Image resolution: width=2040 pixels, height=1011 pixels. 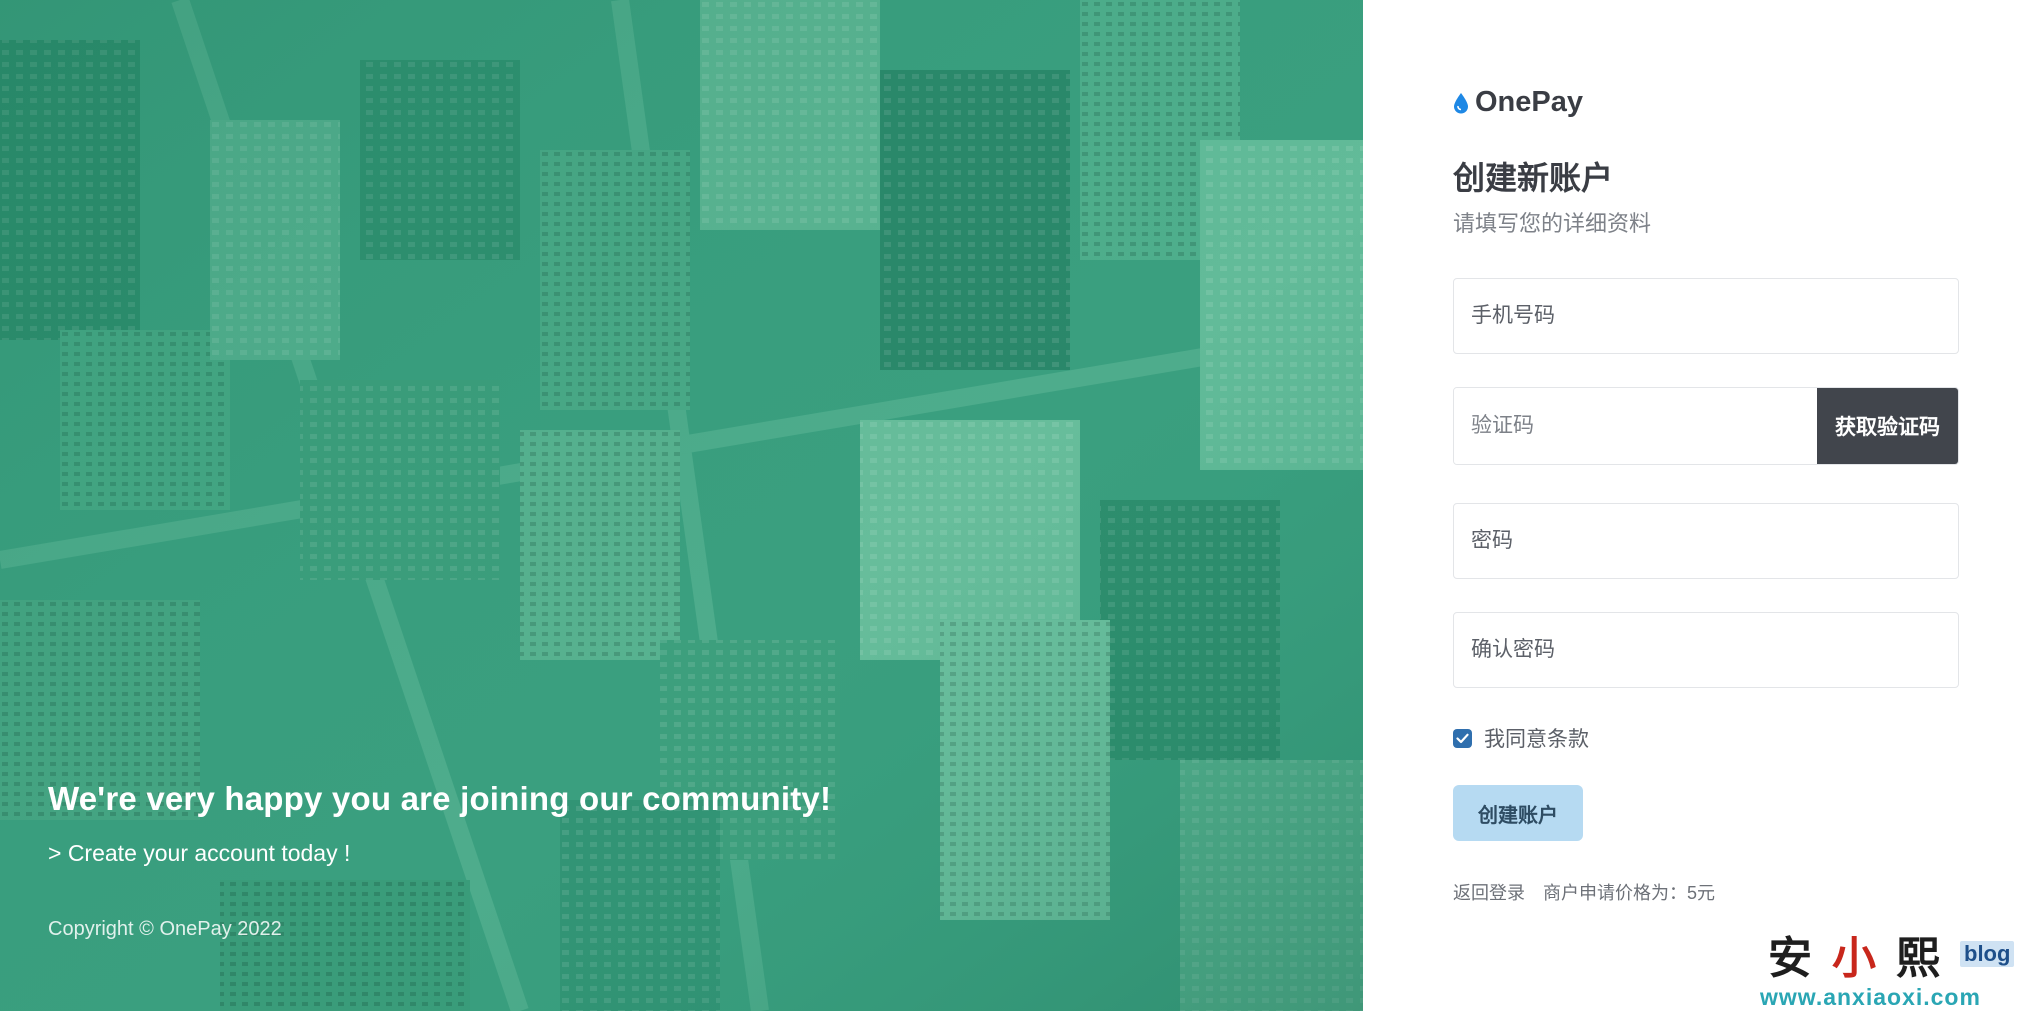 What do you see at coordinates (165, 929) in the screenshot?
I see `copyright-text: Copyright © OnePay 2022` at bounding box center [165, 929].